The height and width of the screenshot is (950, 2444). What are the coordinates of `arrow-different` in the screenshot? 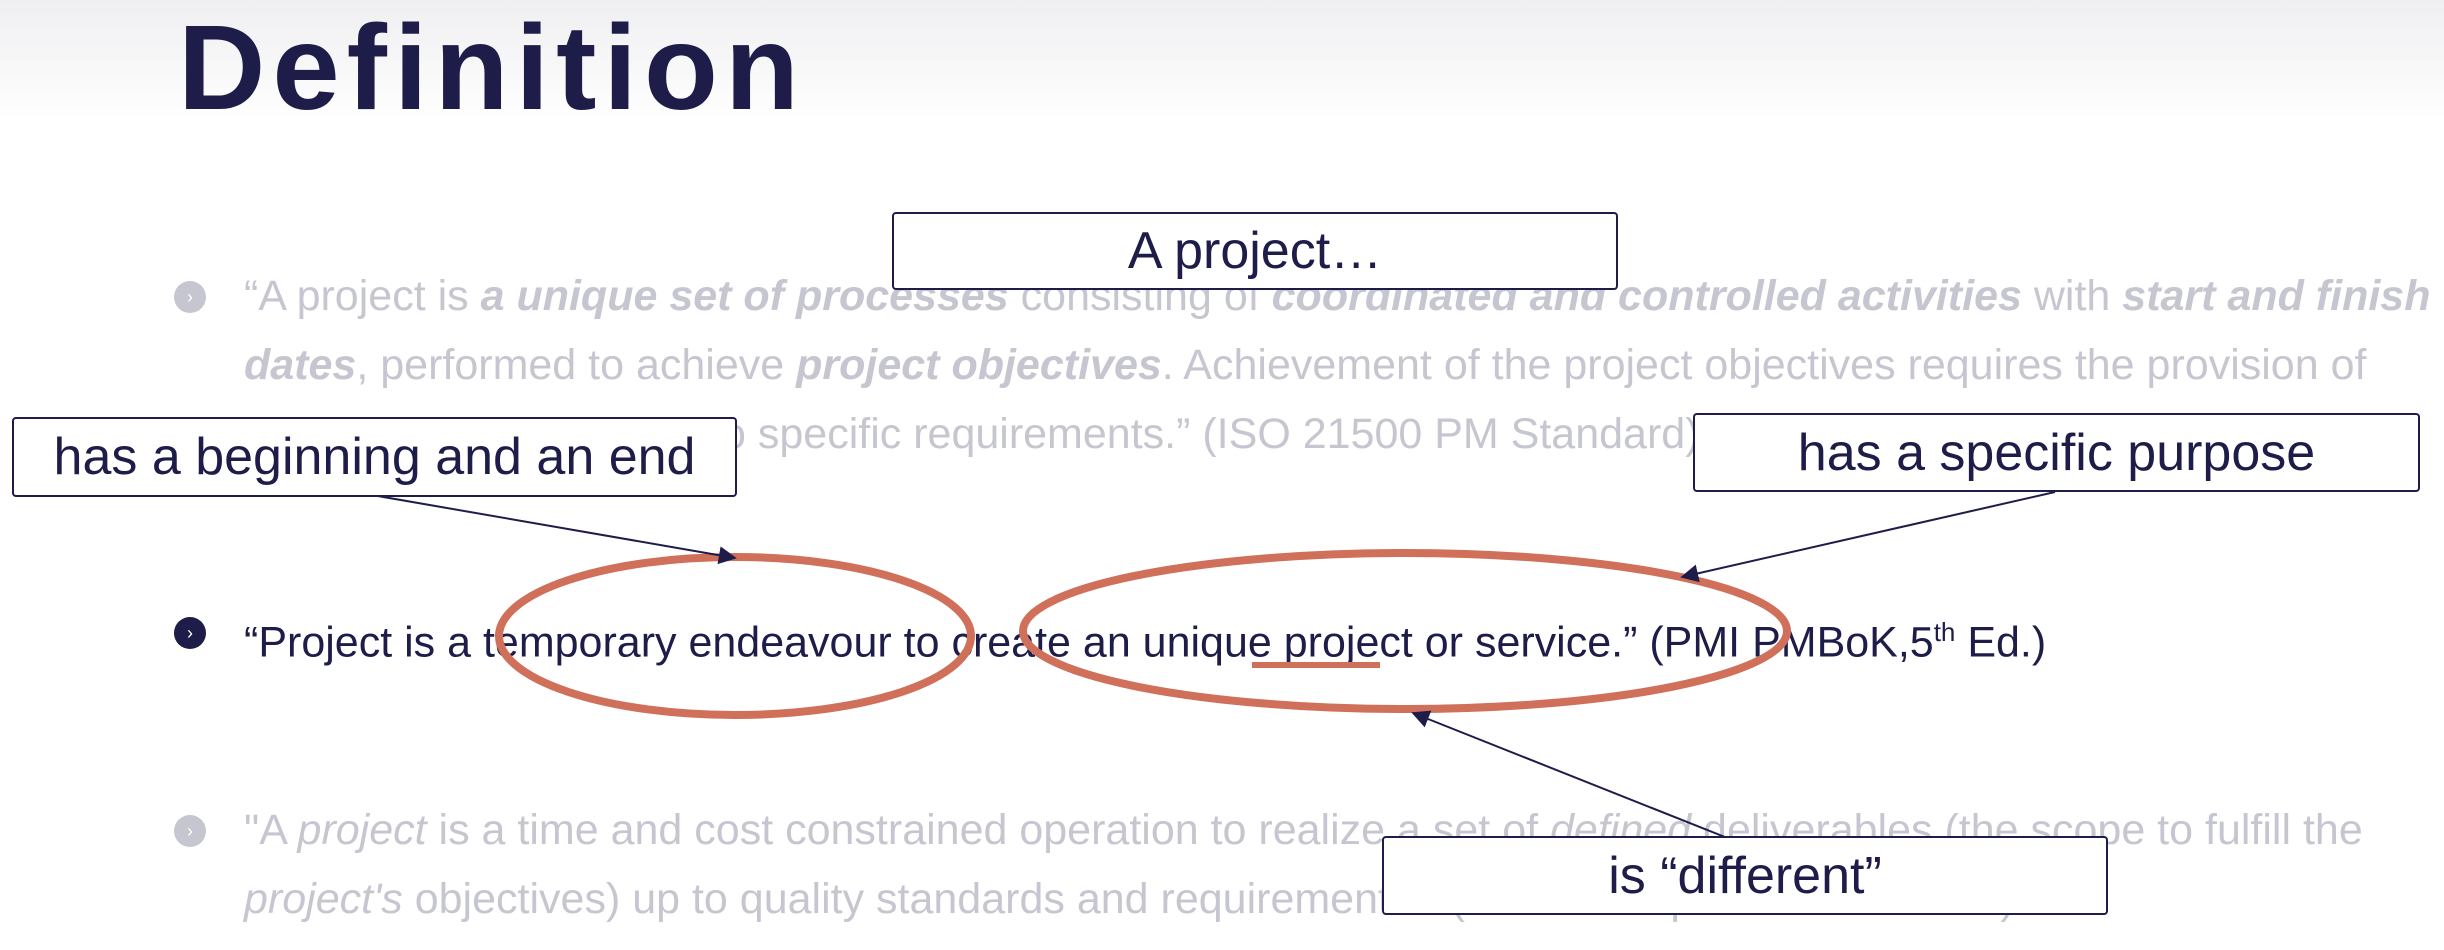 It's located at (1578, 778).